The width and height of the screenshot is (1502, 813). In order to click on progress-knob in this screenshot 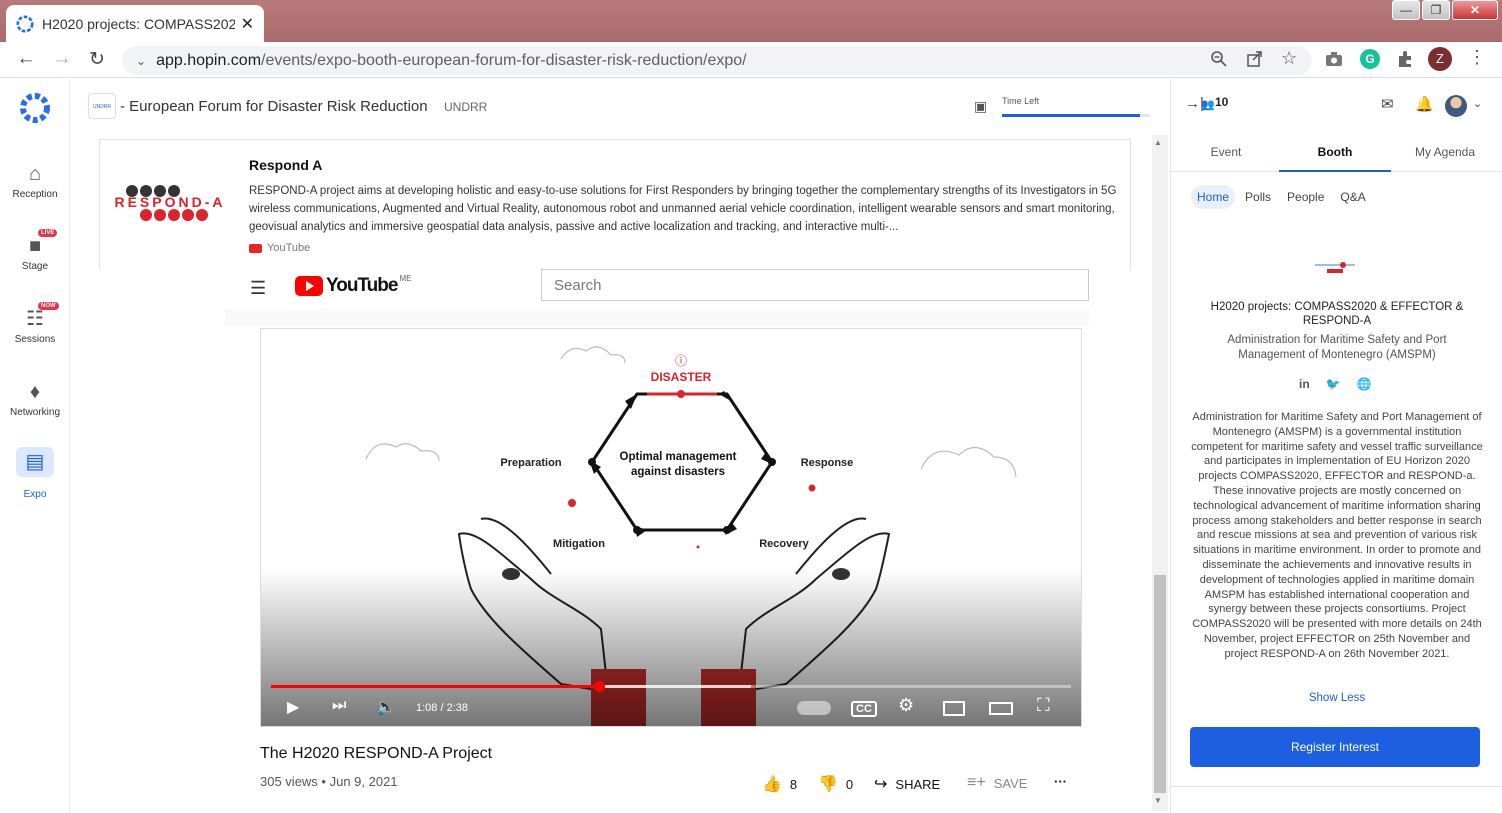, I will do `click(599, 686)`.